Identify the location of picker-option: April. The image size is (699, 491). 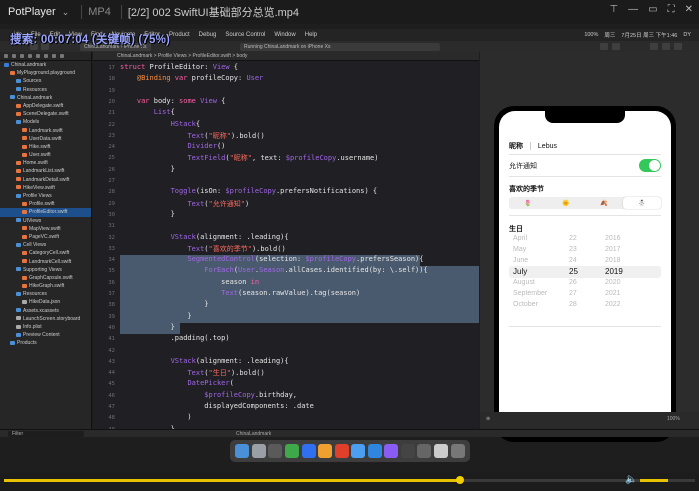
(543, 238).